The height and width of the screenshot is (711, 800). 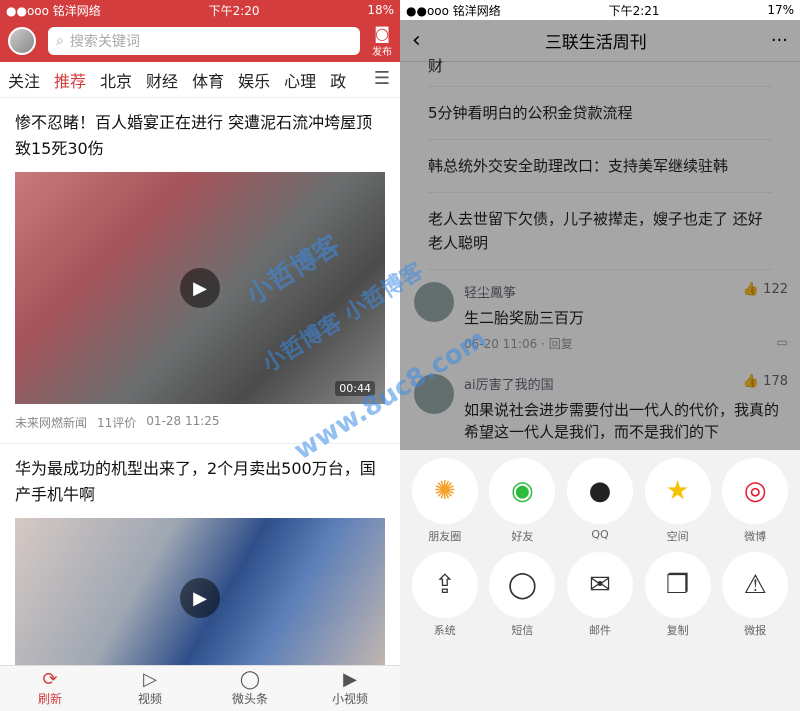 What do you see at coordinates (234, 10) in the screenshot?
I see `clock-label: 下午2:20` at bounding box center [234, 10].